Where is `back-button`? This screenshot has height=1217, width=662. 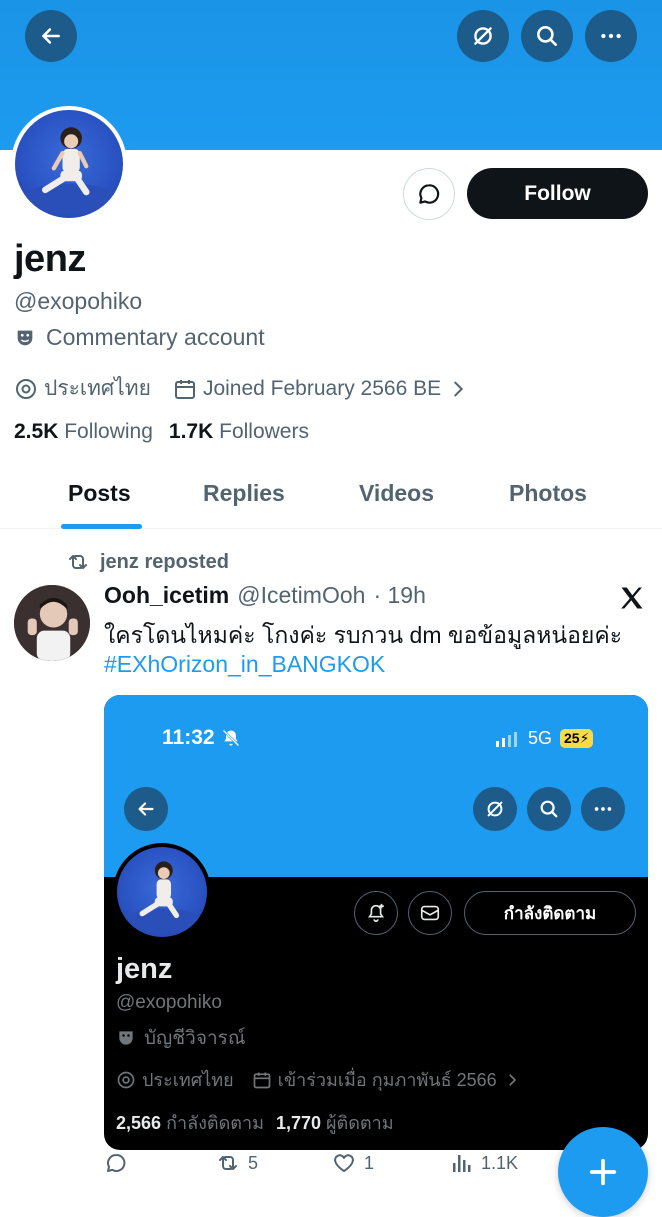 back-button is located at coordinates (51, 36).